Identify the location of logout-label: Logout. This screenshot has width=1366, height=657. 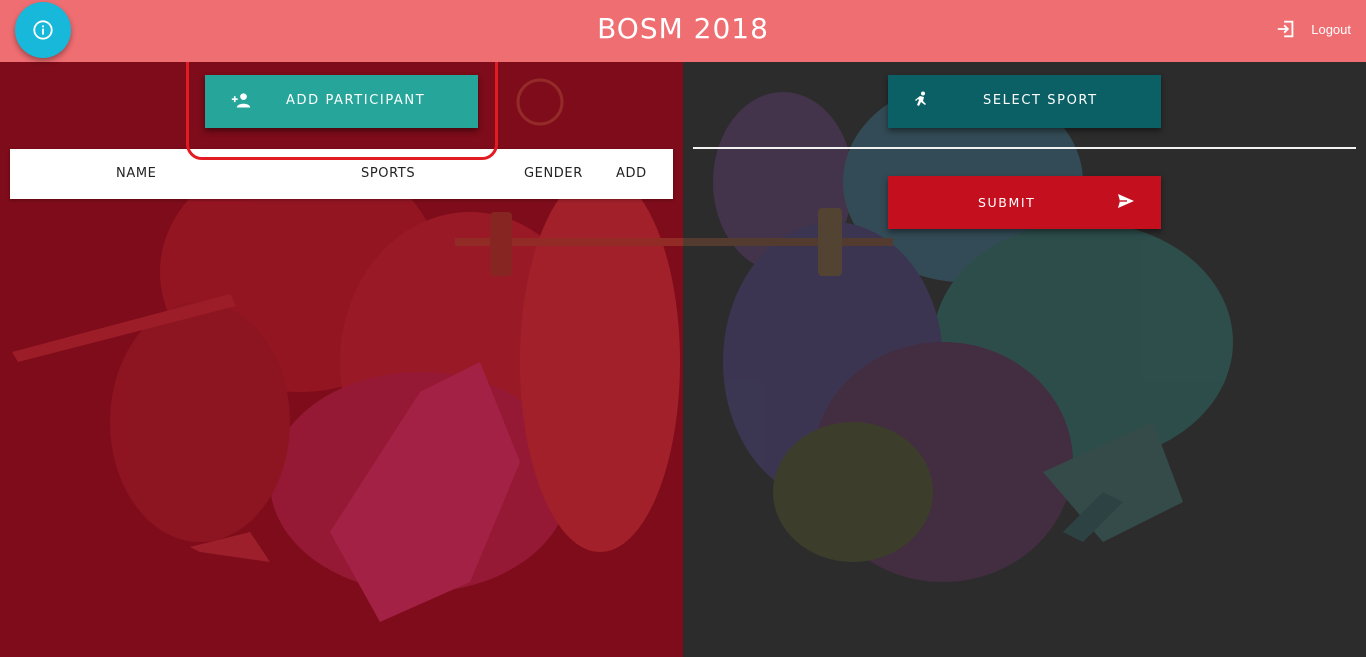
(1331, 29).